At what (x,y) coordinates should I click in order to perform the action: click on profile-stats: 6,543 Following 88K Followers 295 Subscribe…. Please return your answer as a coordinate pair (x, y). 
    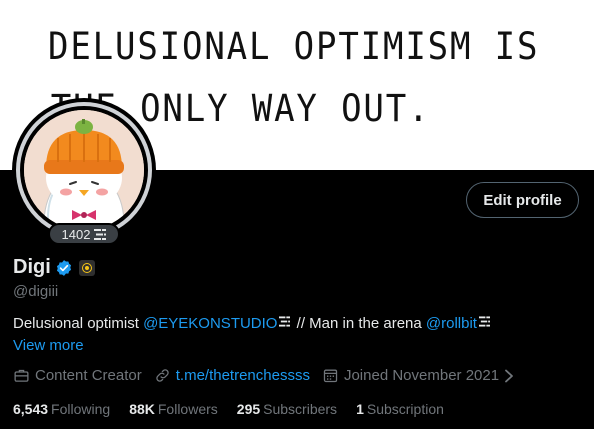
    Looking at the image, I should click on (238, 409).